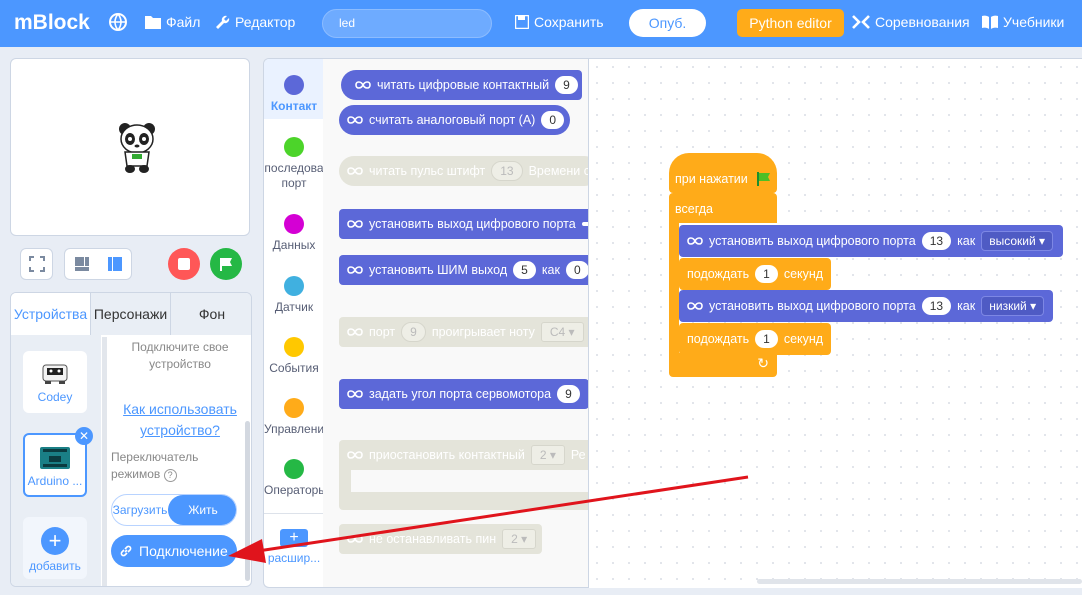 The height and width of the screenshot is (595, 1082). I want to click on divider, so click(293, 513).